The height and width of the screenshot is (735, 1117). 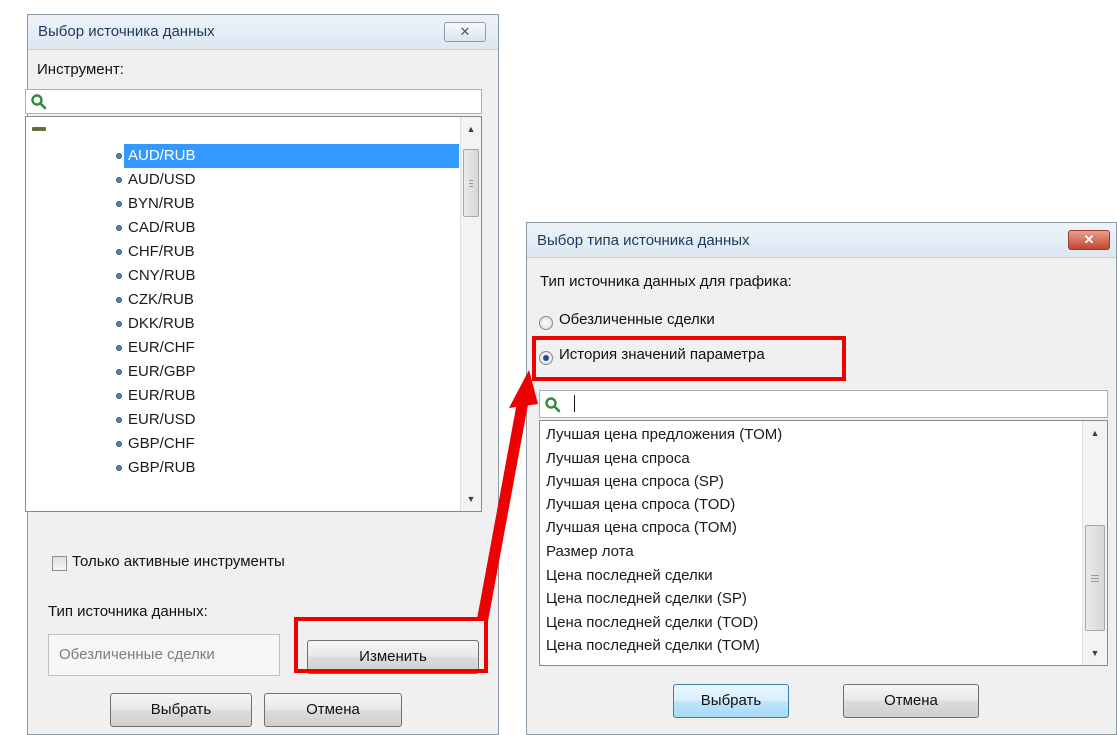 I want to click on minus-icon, so click(x=39, y=129).